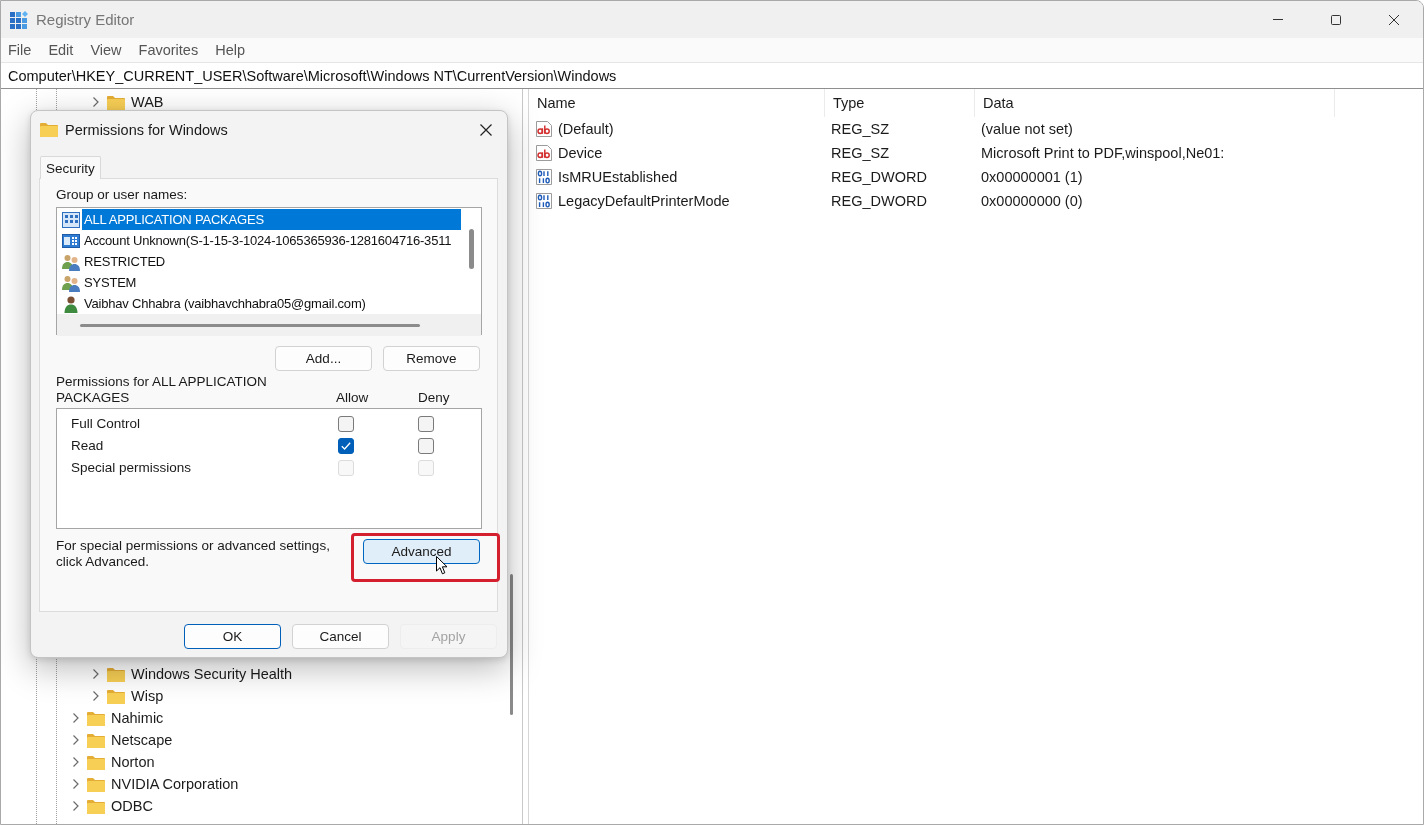  Describe the element at coordinates (85, 19) in the screenshot. I see `window-title: Registry Editor` at that location.